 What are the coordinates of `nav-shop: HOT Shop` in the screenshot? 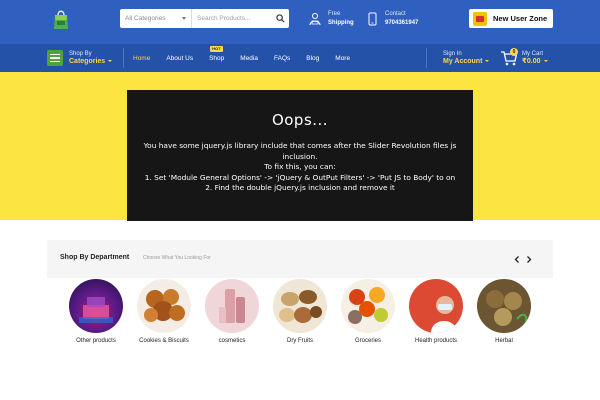 It's located at (217, 53).